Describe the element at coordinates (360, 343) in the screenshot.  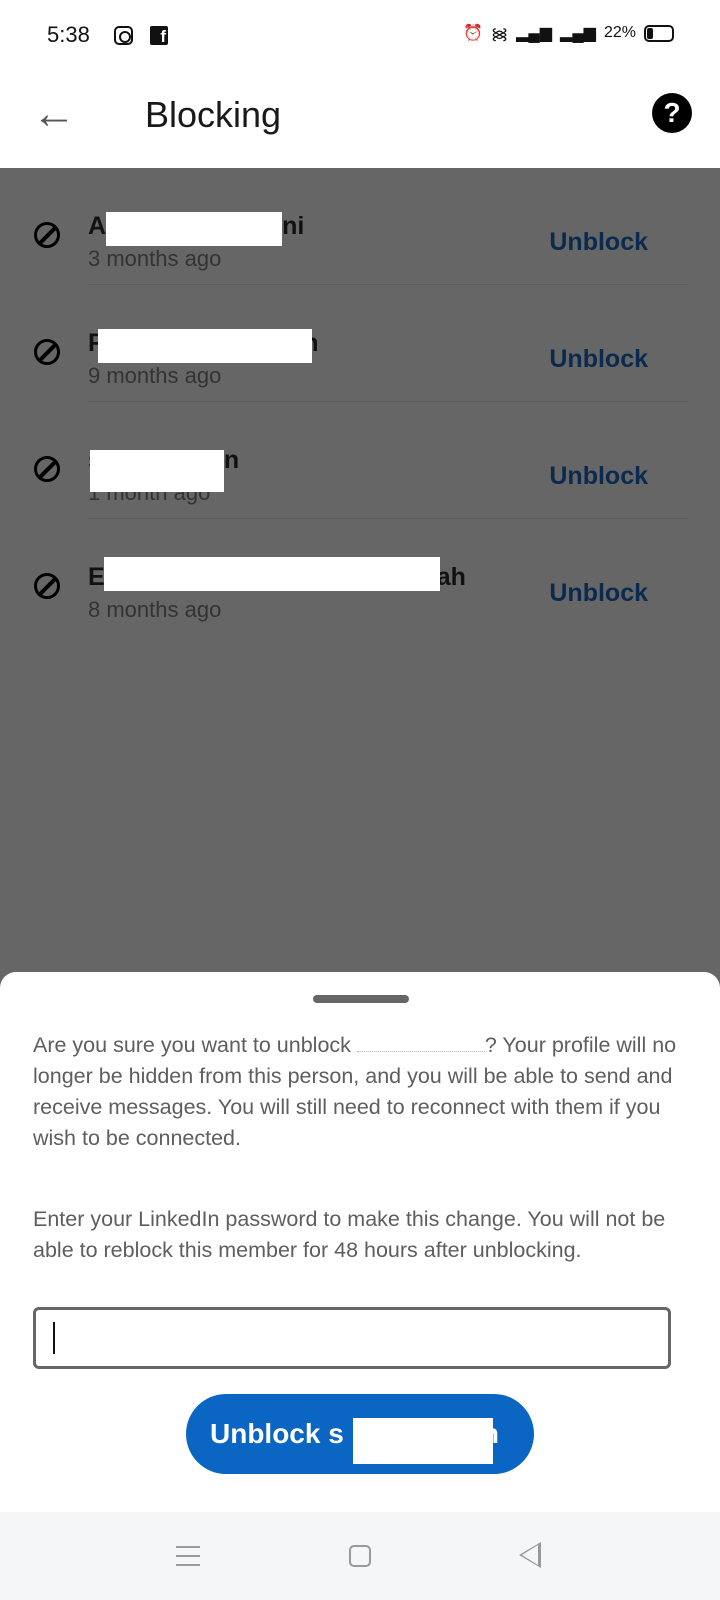
I see `list-item: Fn 9 months ago Unblock` at that location.